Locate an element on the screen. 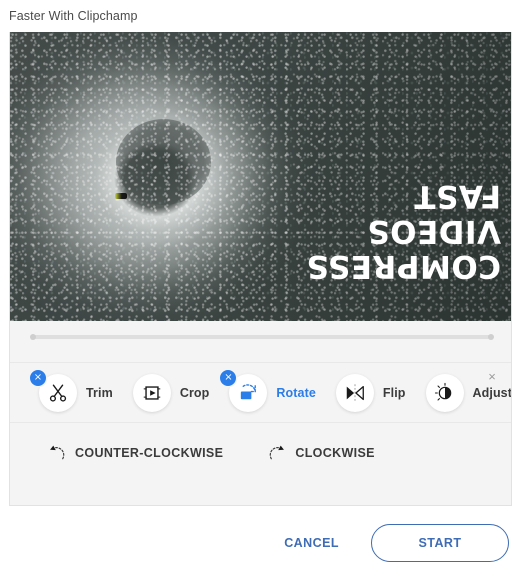 This screenshot has width=520, height=579. option-clockwise: CLOCKWISE is located at coordinates (321, 453).